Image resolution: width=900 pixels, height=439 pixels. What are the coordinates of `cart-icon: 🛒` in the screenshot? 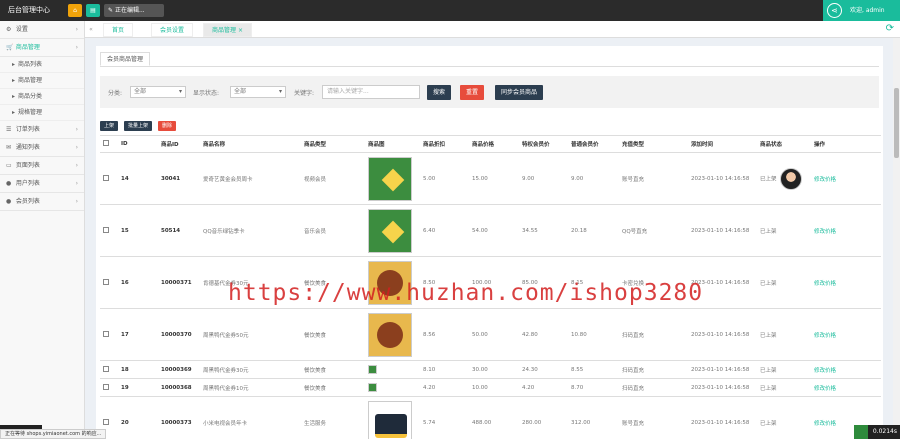 It's located at (10, 47).